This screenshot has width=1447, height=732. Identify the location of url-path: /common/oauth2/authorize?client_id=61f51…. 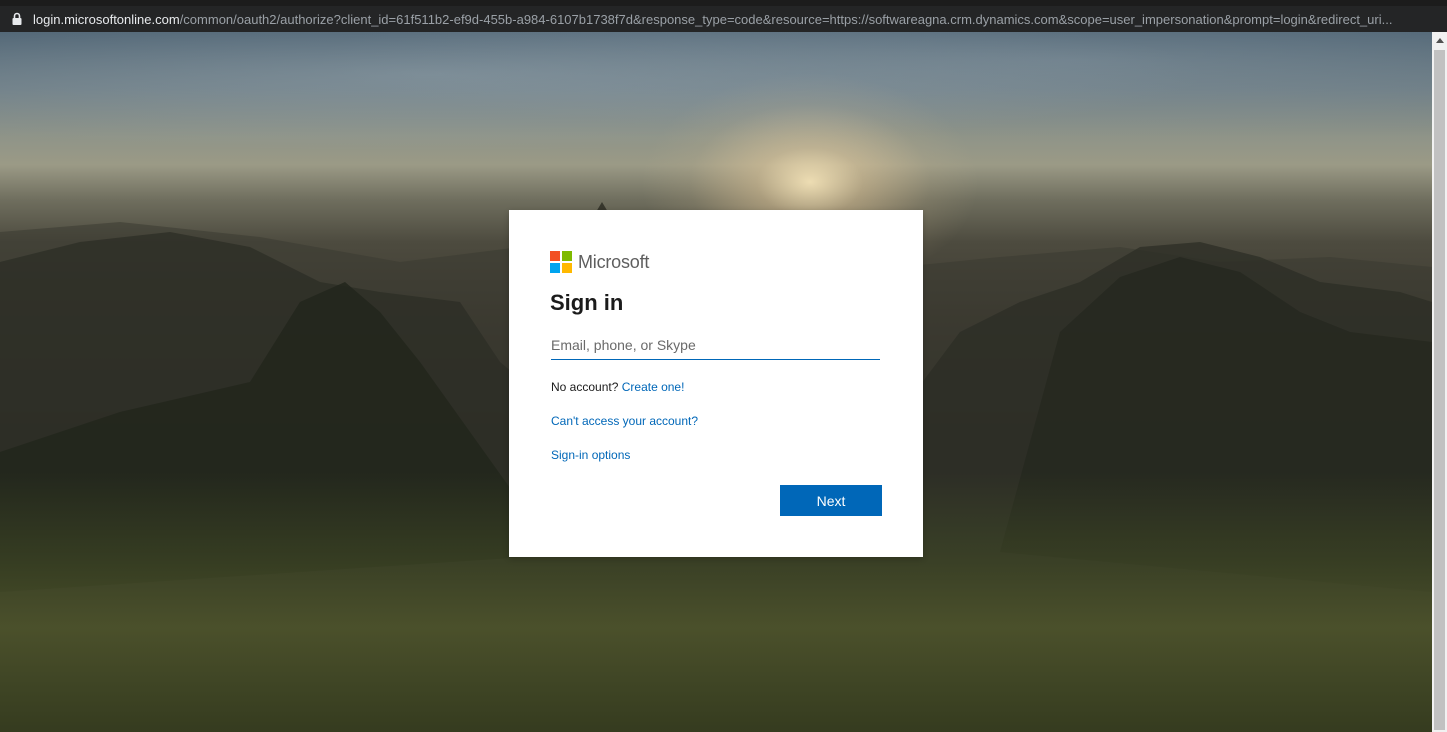
(786, 19).